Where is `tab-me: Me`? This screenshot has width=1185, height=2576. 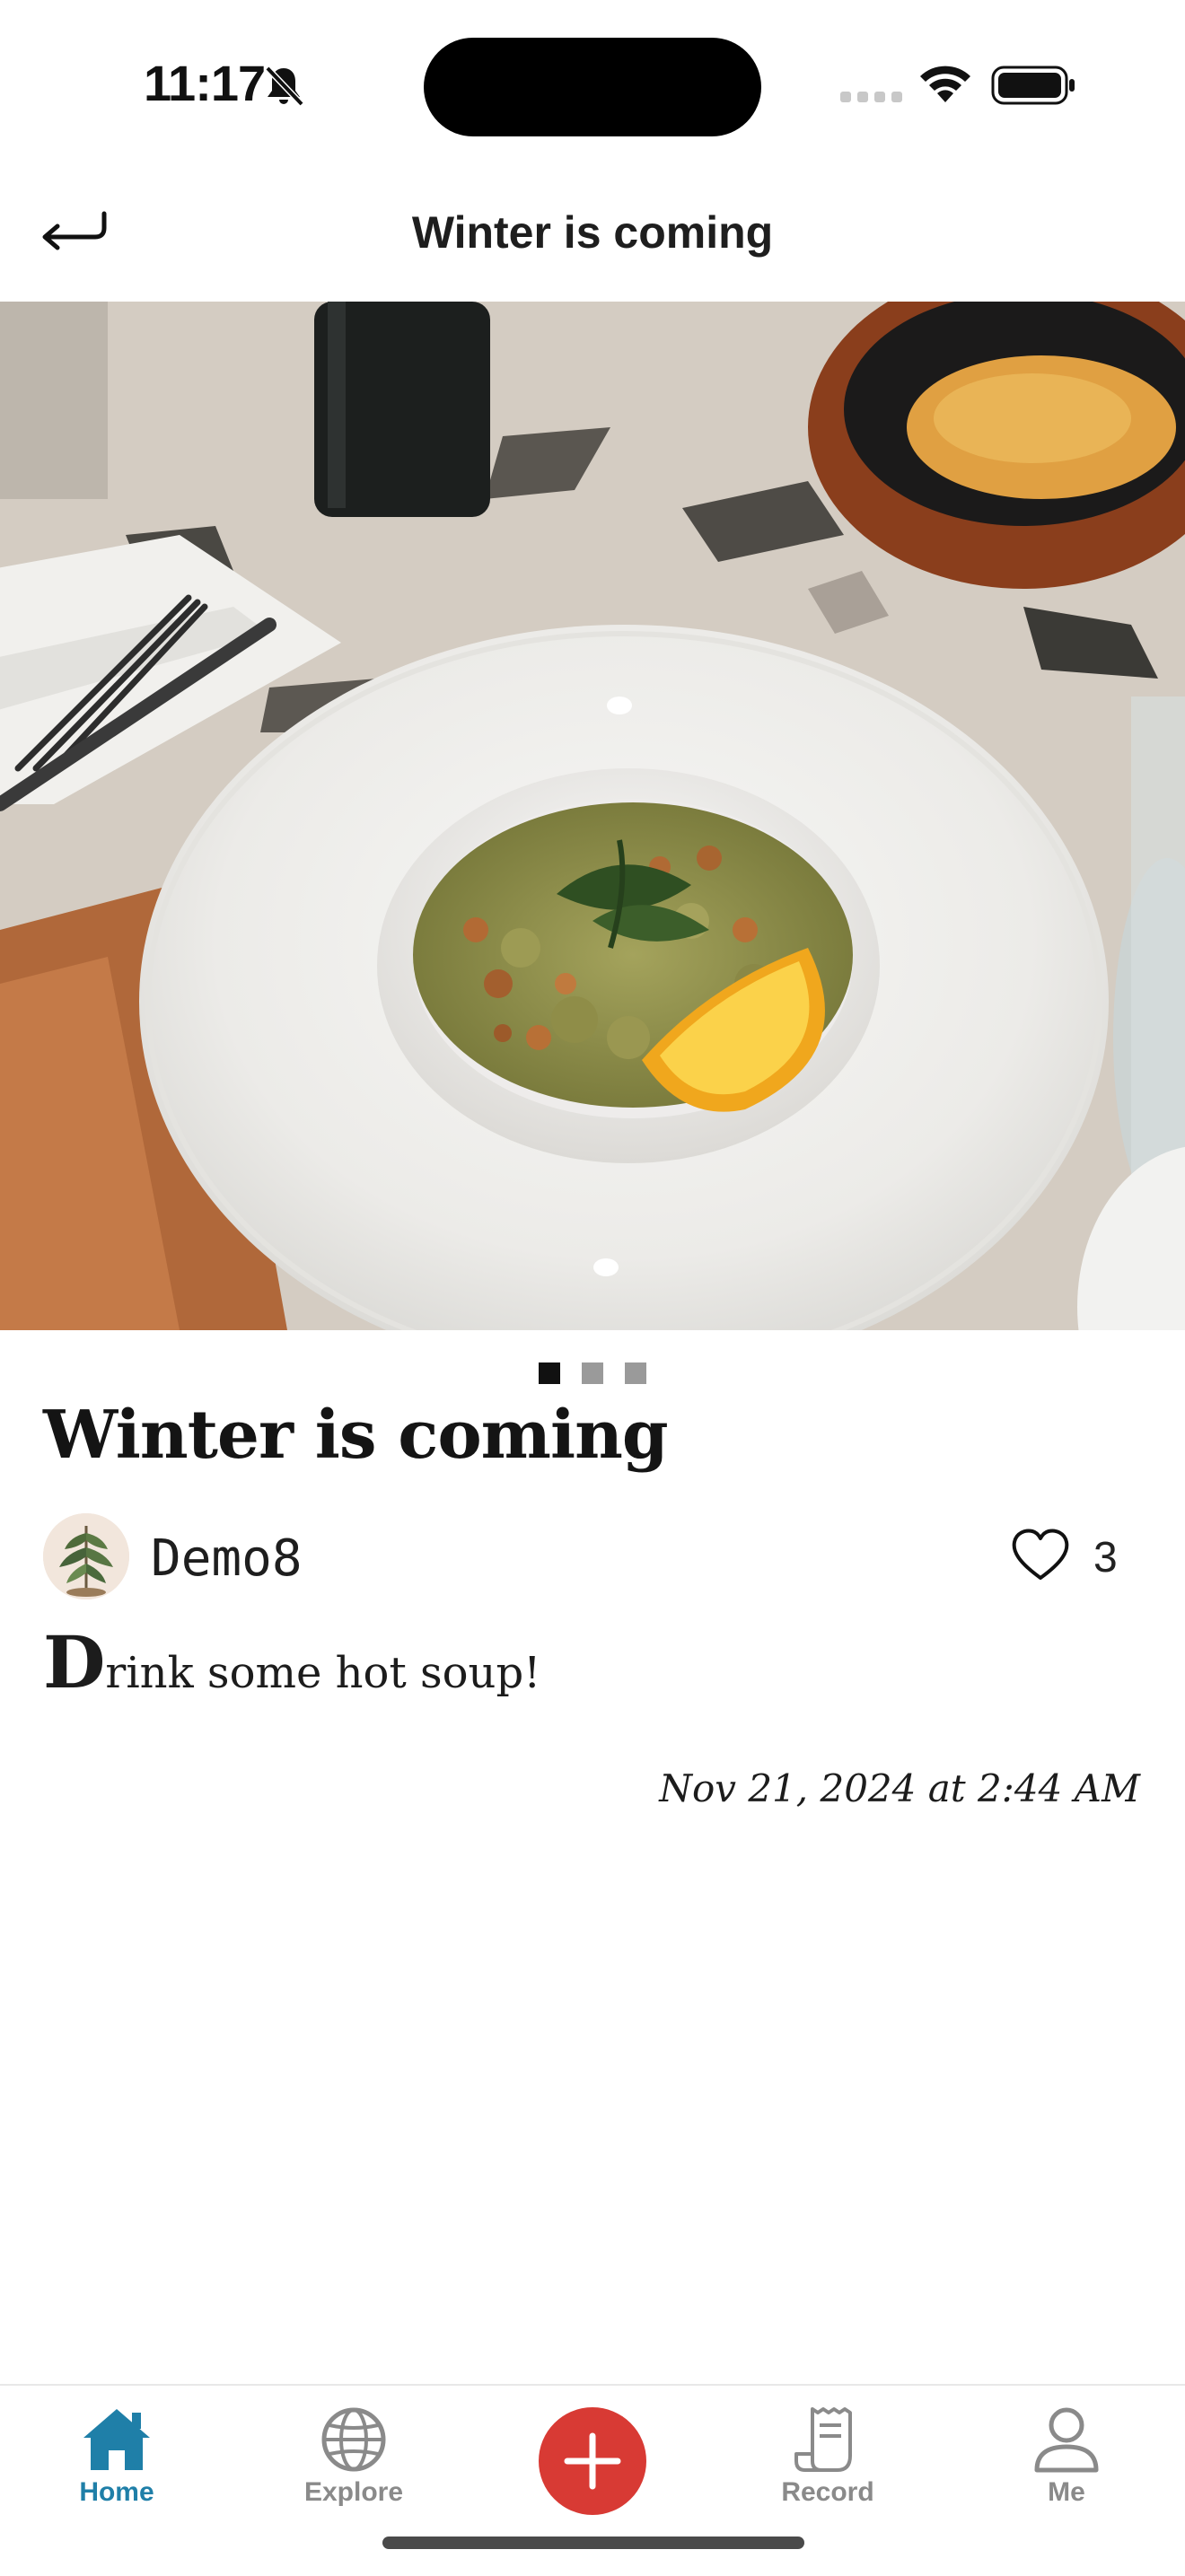 tab-me: Me is located at coordinates (1066, 2463).